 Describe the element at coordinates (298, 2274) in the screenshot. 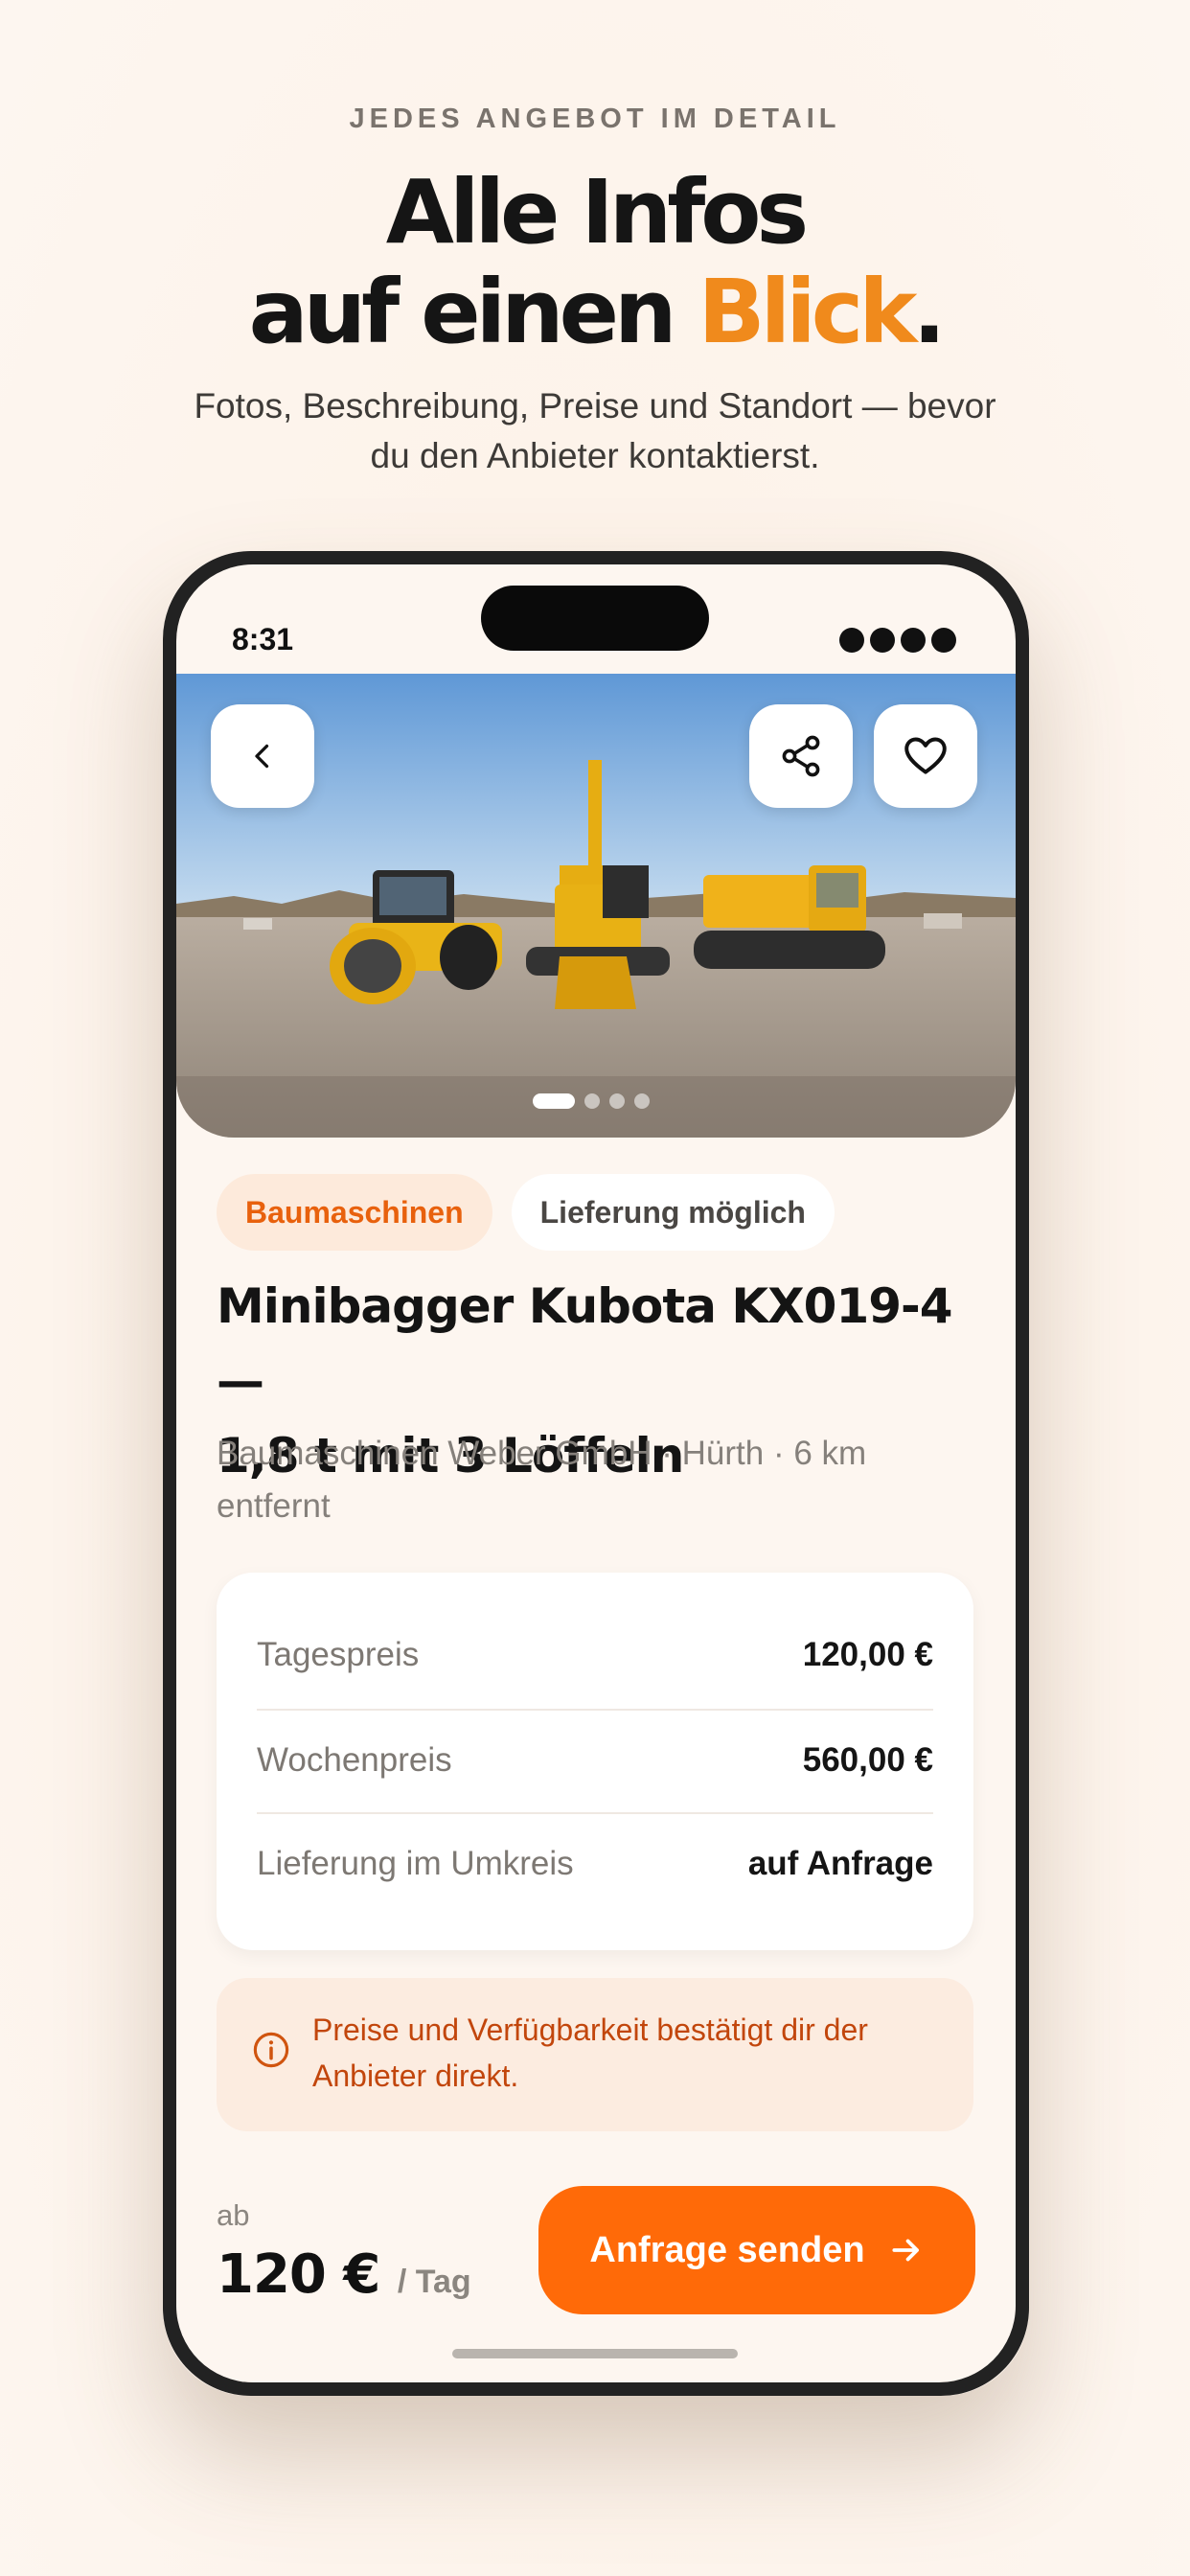

I see `footer-price-value: 120 €` at that location.